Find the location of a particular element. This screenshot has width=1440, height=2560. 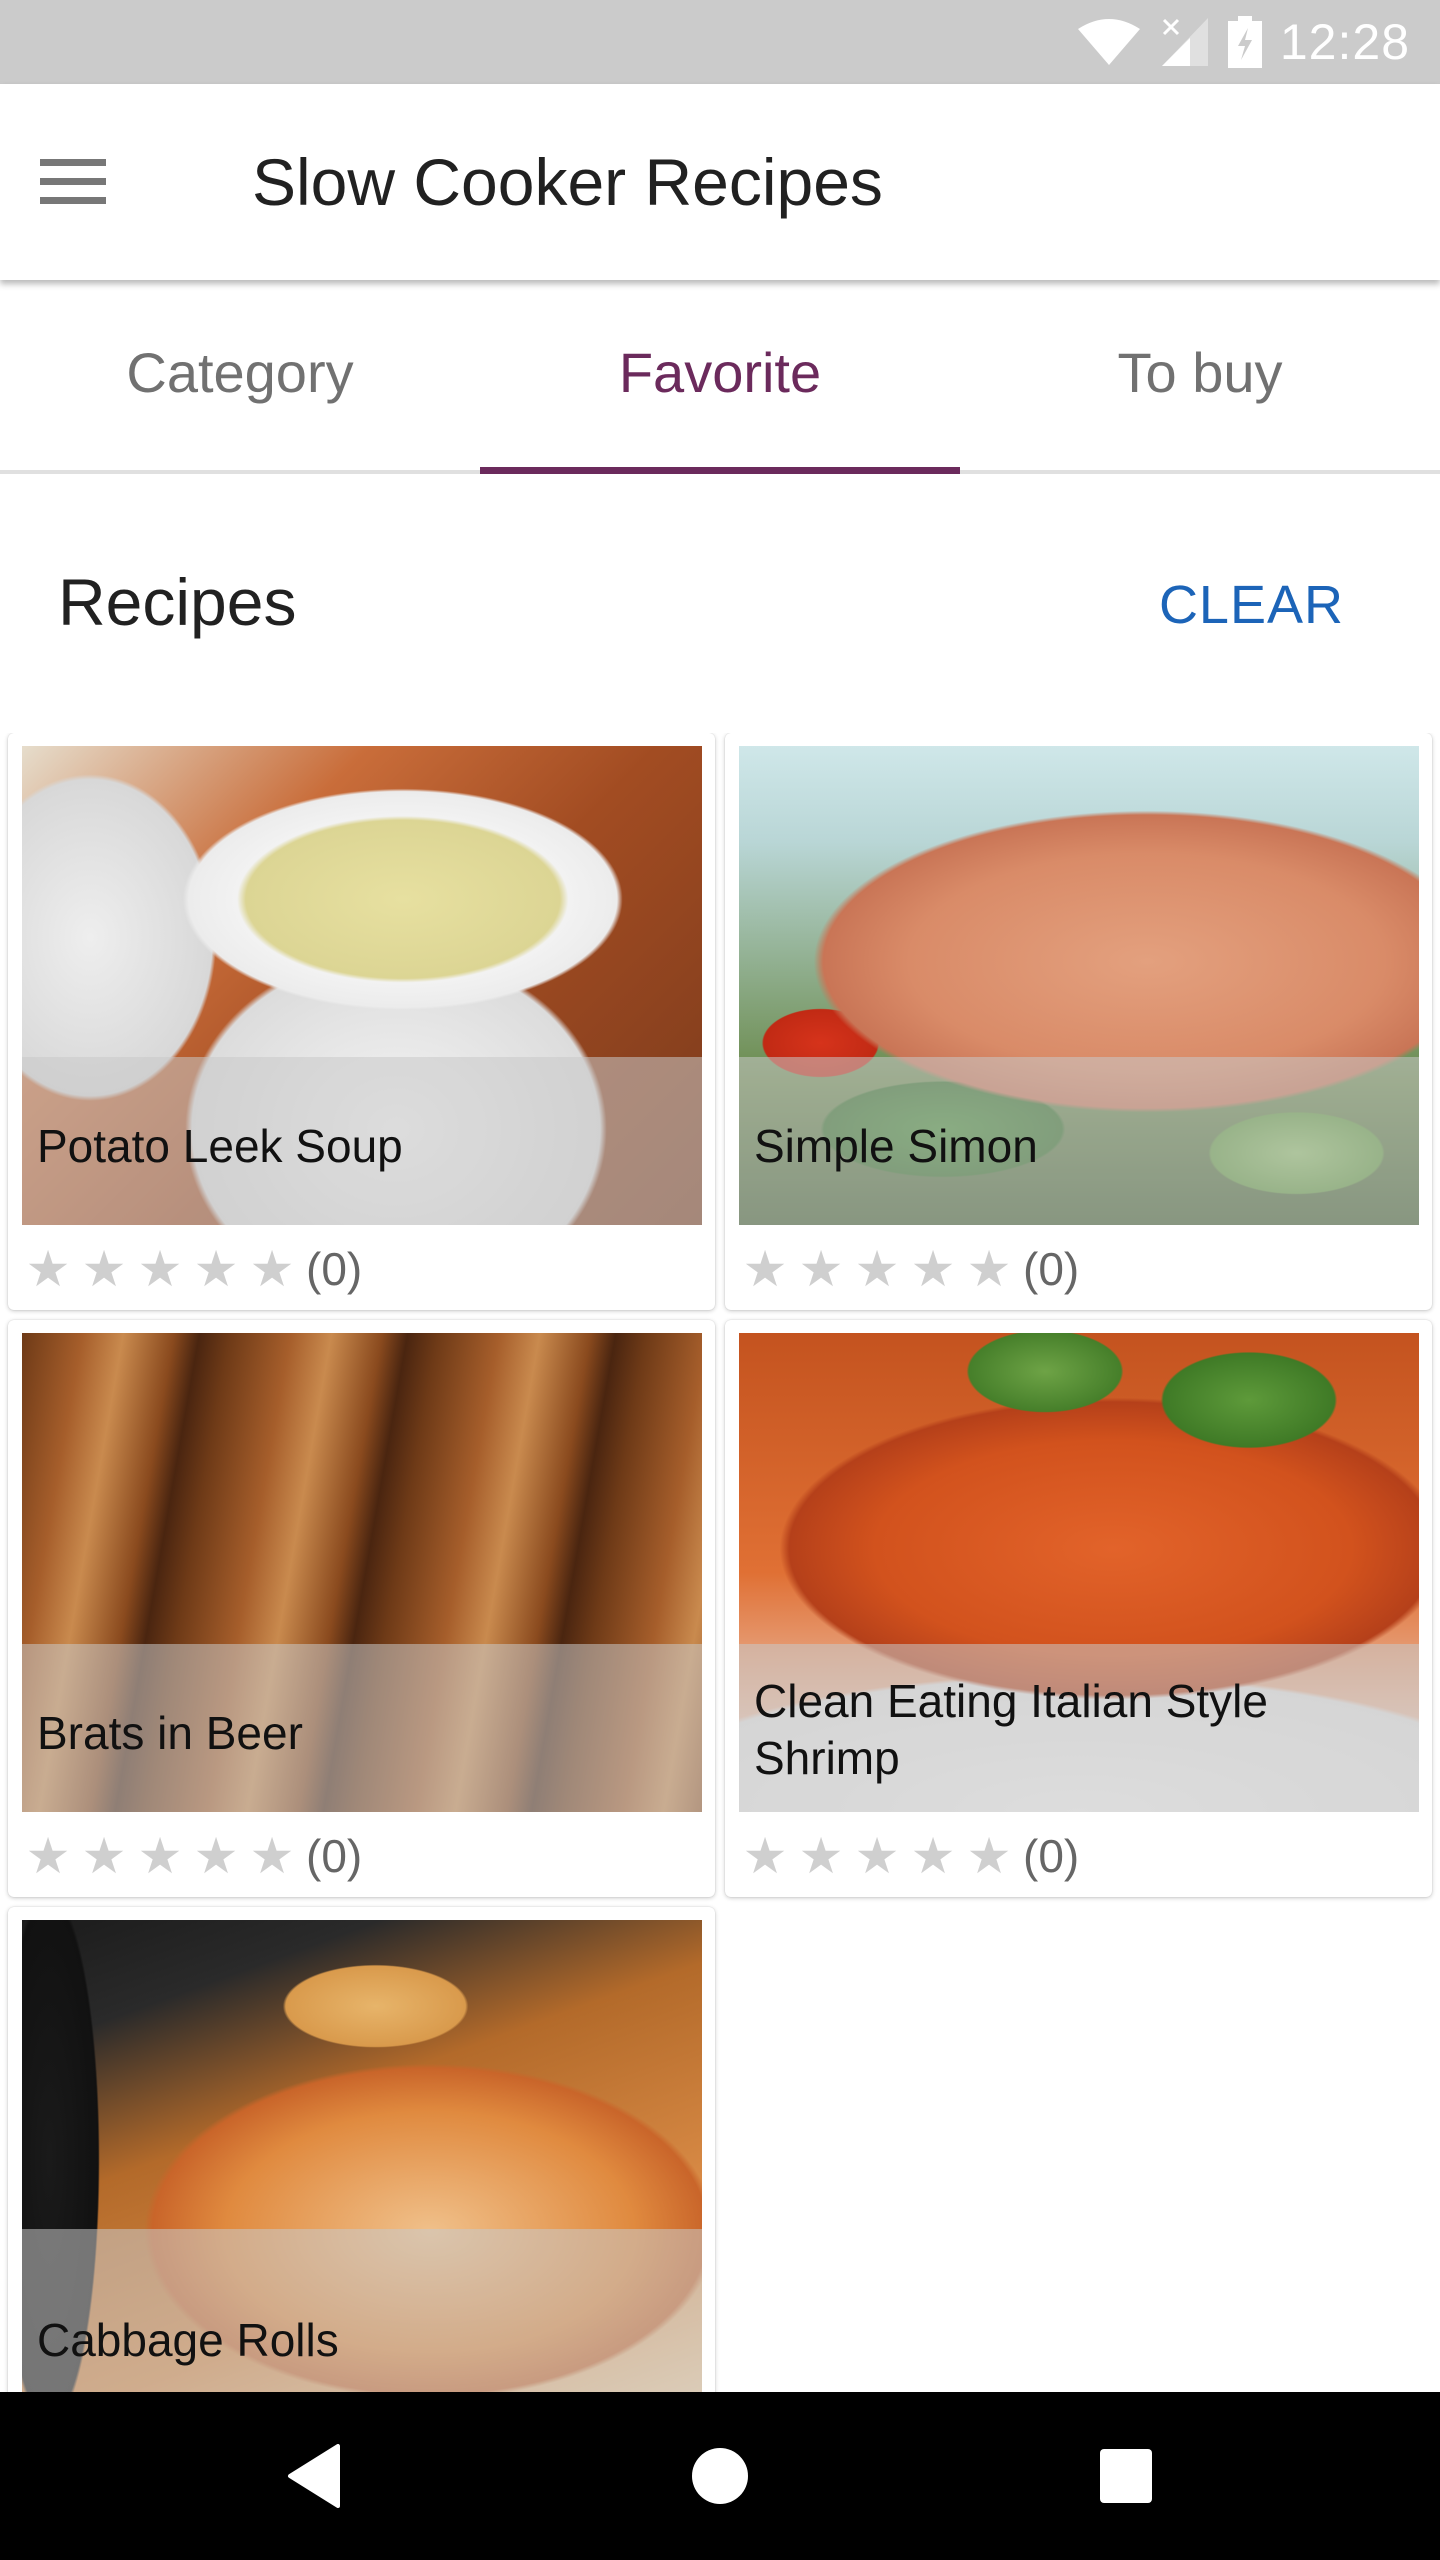

tab-bar: Category Favorite To buy is located at coordinates (720, 377).